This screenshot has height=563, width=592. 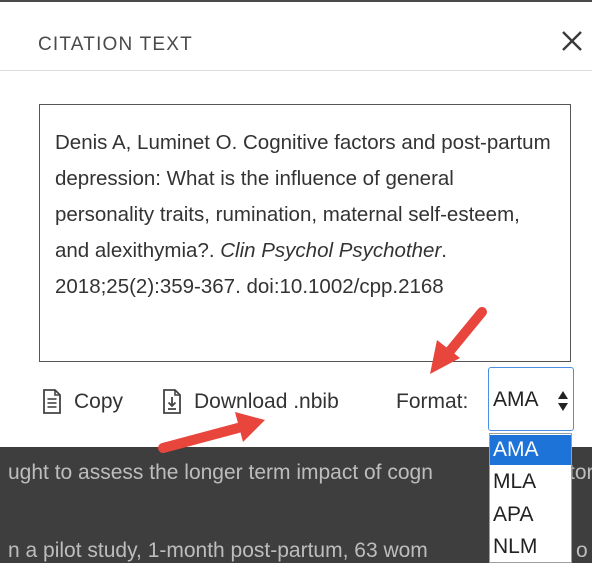 I want to click on copy-button: Copy, so click(x=81, y=402).